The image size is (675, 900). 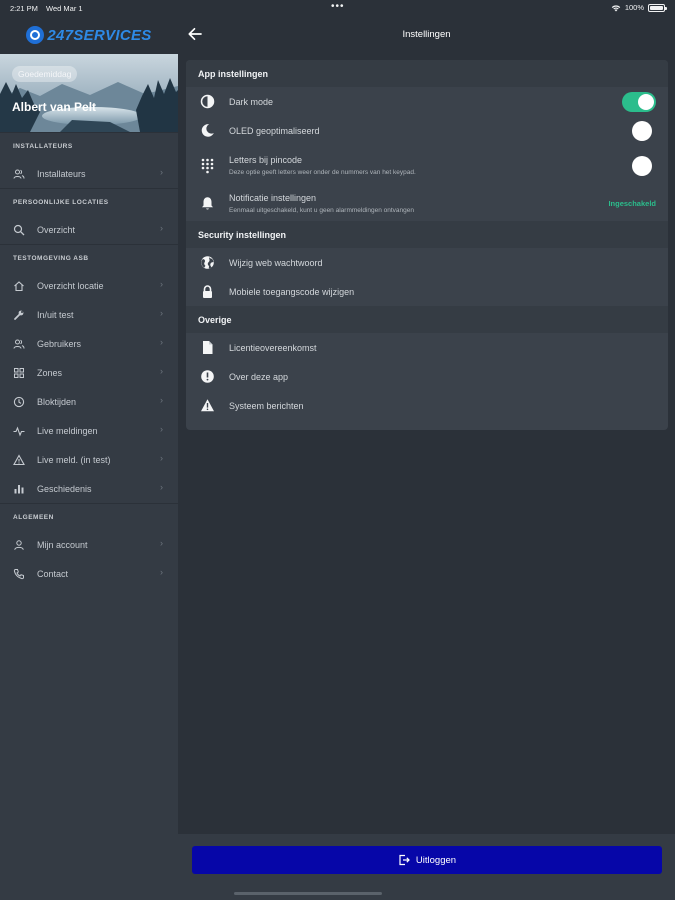 What do you see at coordinates (207, 263) in the screenshot?
I see `globe-icon` at bounding box center [207, 263].